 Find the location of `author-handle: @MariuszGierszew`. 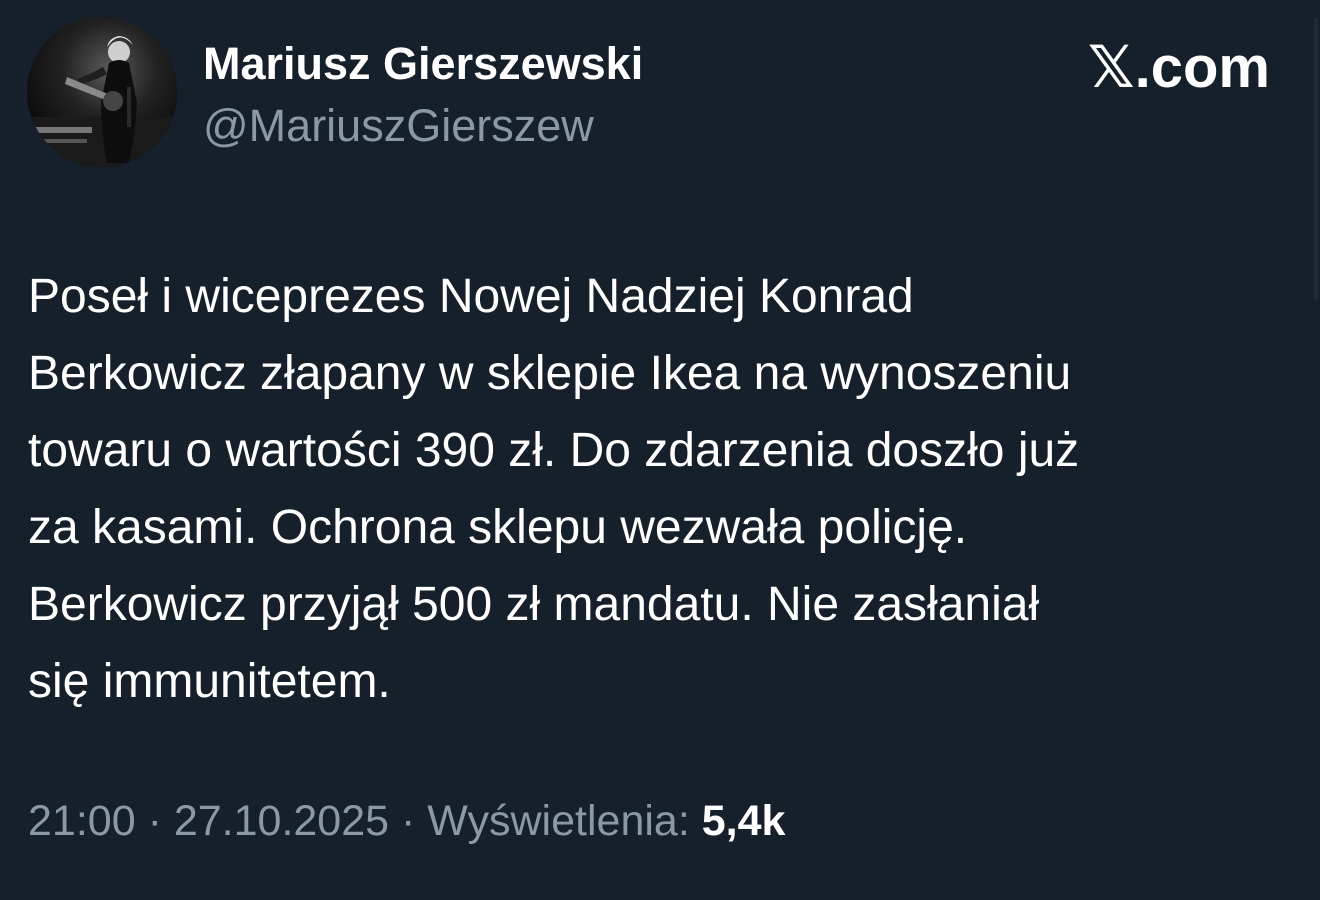

author-handle: @MariuszGierszew is located at coordinates (398, 126).